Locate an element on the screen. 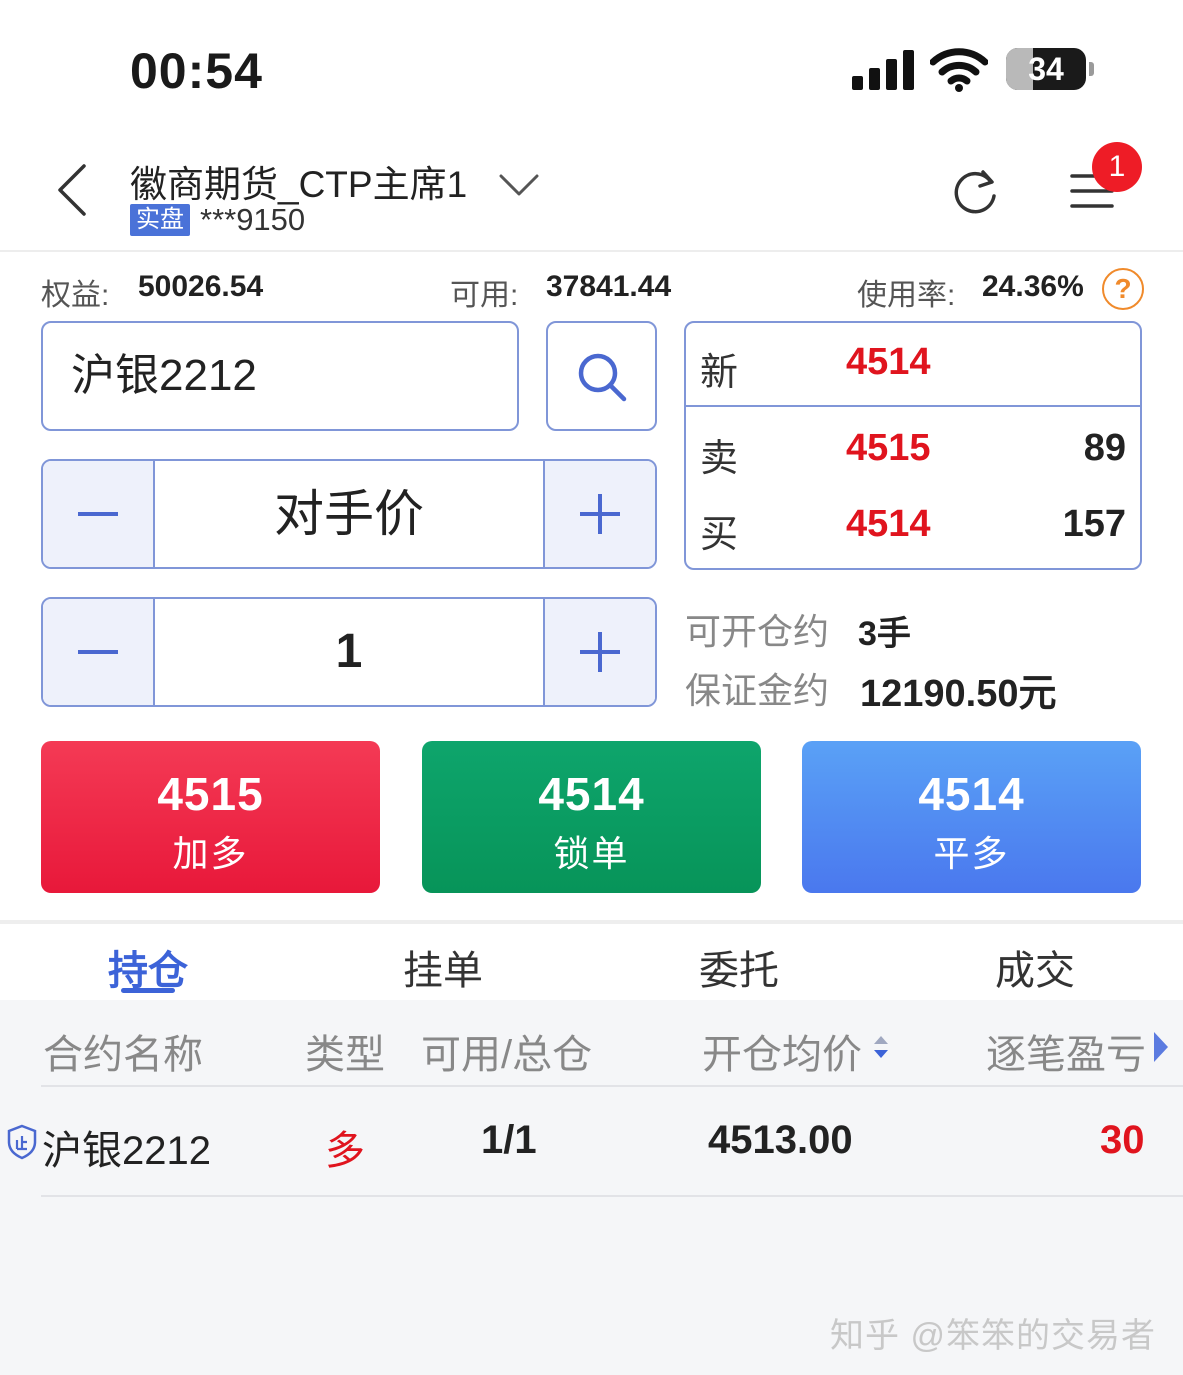 This screenshot has height=1375, width=1183. ask-label: 卖 is located at coordinates (719, 459).